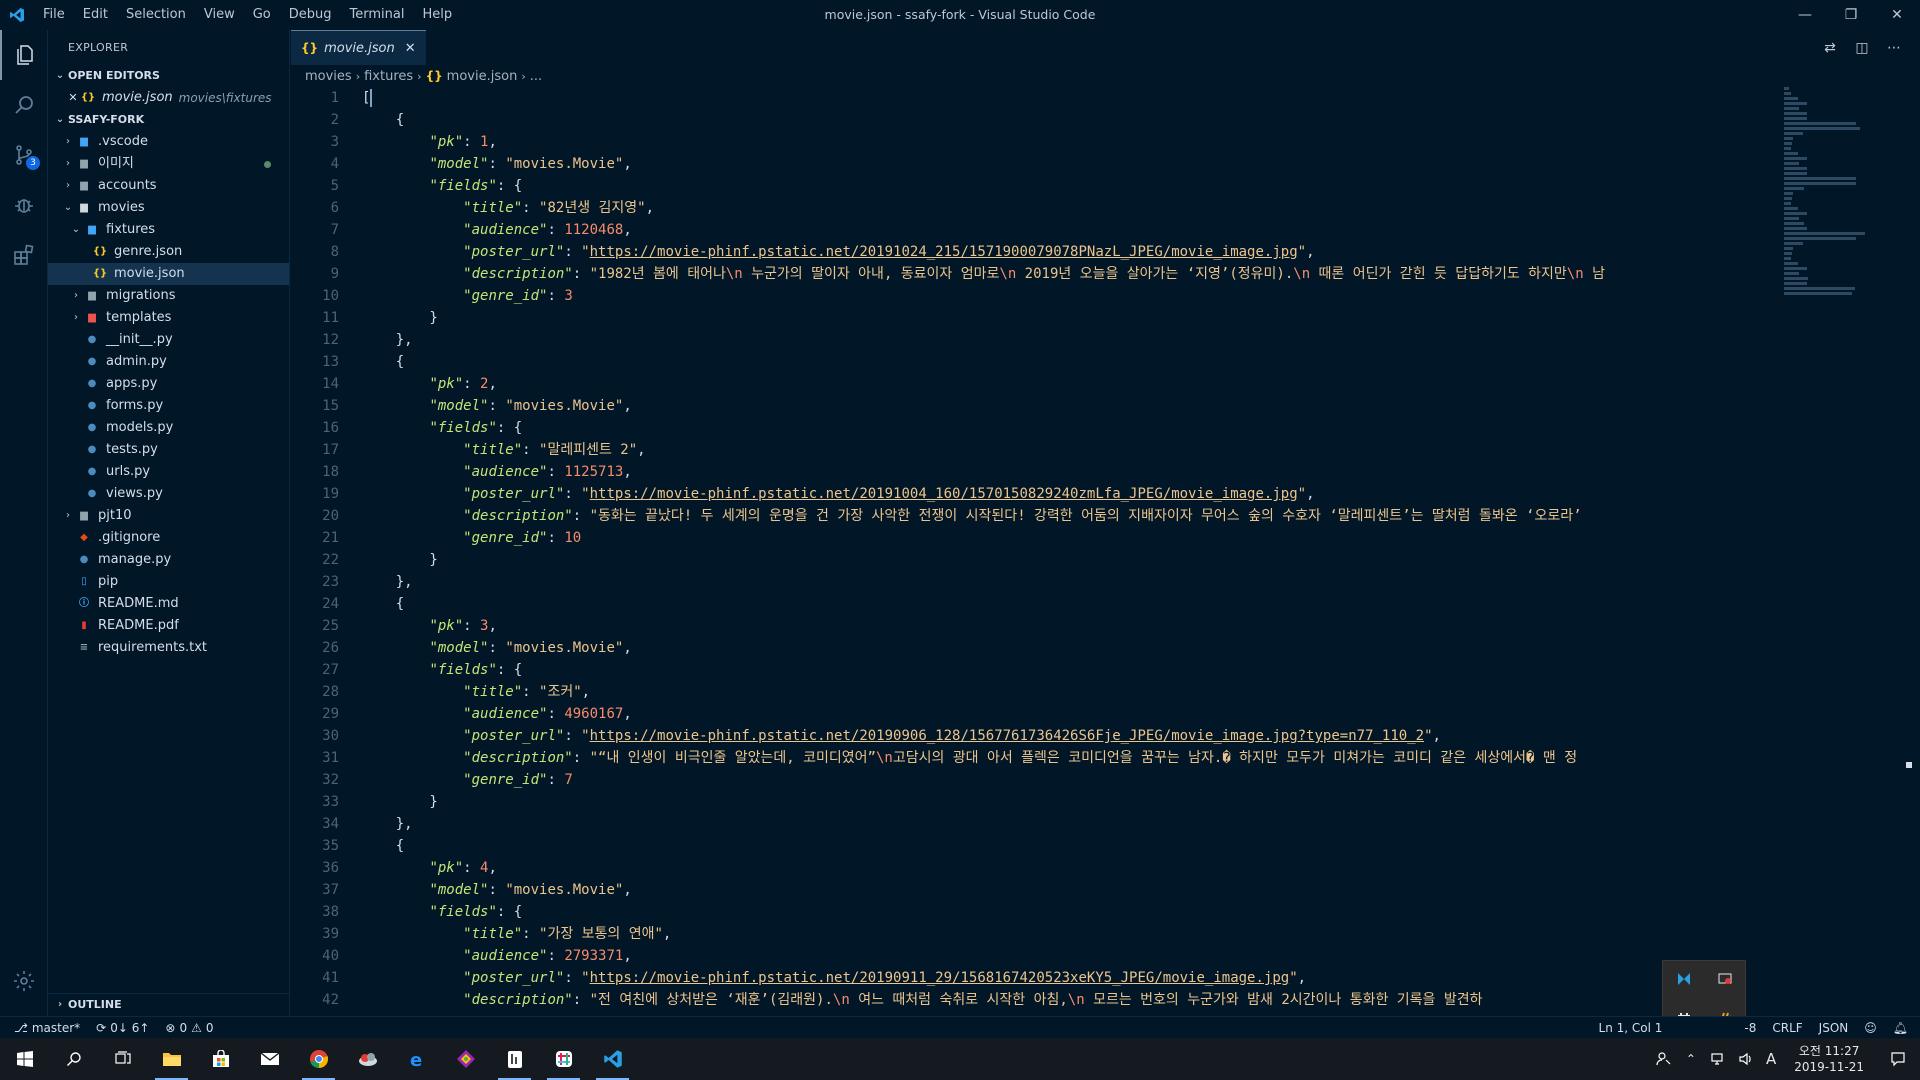 The width and height of the screenshot is (1920, 1080). Describe the element at coordinates (168, 494) in the screenshot. I see `tree-item: ● views.py` at that location.